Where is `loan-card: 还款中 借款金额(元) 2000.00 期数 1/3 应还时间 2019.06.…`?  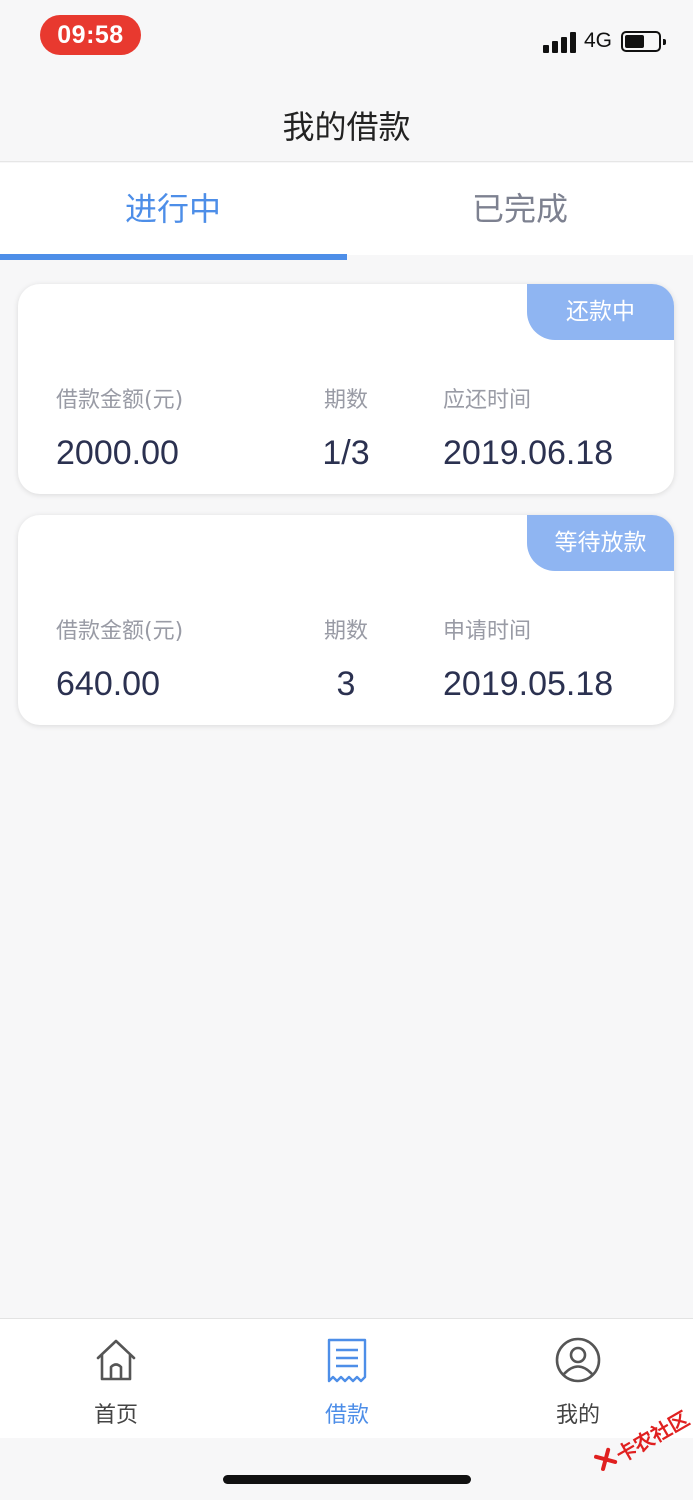
loan-card: 还款中 借款金额(元) 2000.00 期数 1/3 应还时间 2019.06.… is located at coordinates (346, 389).